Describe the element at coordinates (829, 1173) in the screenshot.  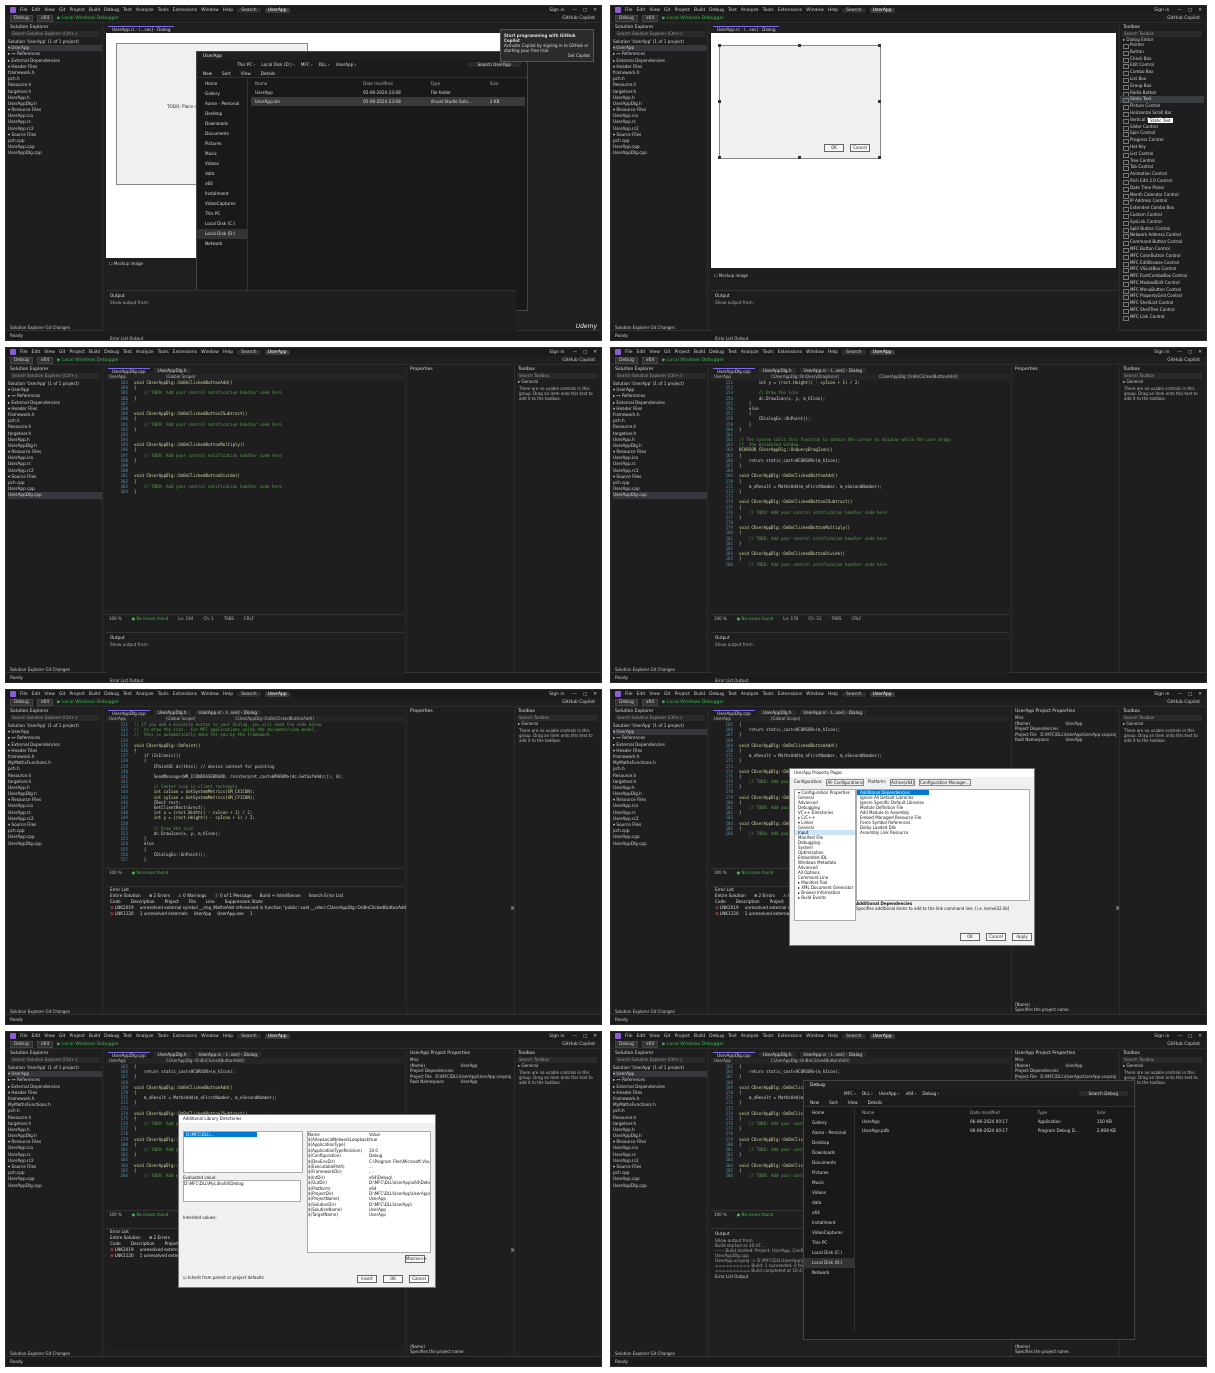
I see `nav-item: Pictures` at that location.